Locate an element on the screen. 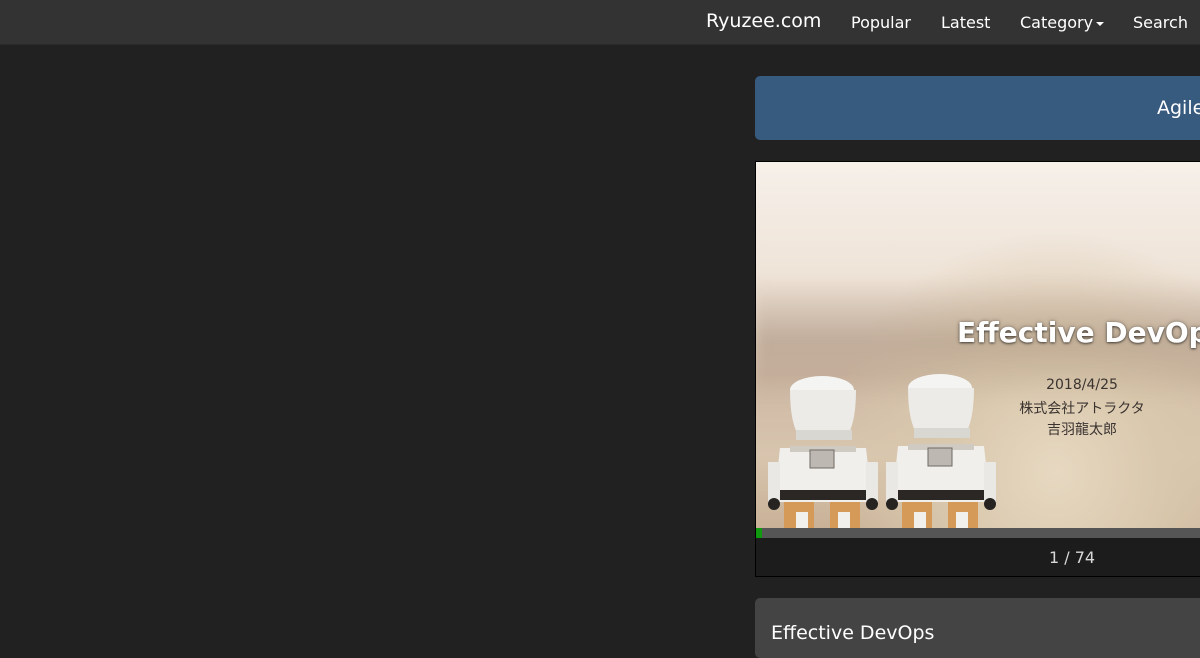 The height and width of the screenshot is (658, 1200). slide-date: 2018/4/25 is located at coordinates (1082, 385).